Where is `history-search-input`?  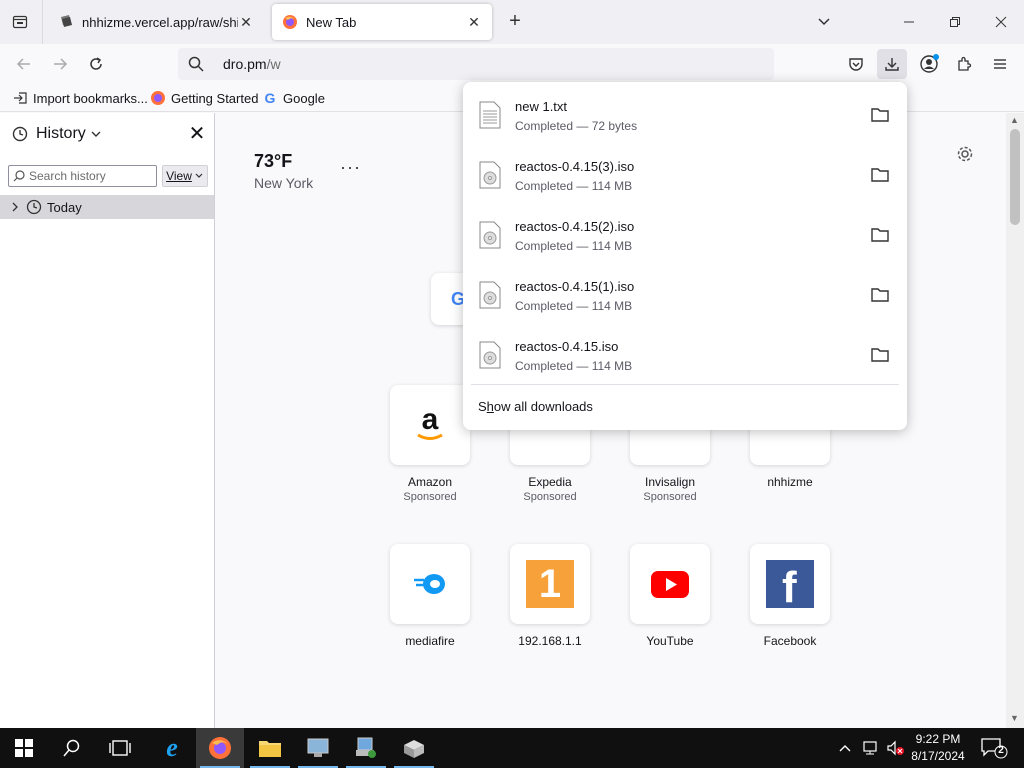
history-search-input is located at coordinates (91, 176).